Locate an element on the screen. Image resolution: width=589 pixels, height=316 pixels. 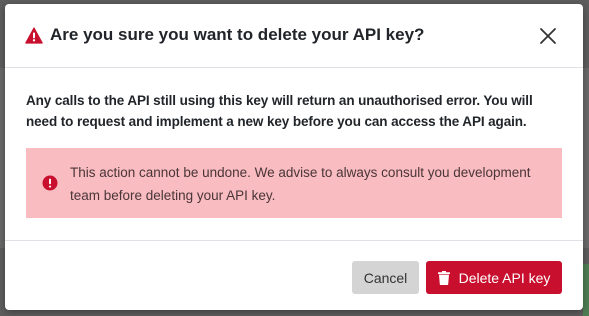
delete-button-label: Delete API key is located at coordinates (504, 277).